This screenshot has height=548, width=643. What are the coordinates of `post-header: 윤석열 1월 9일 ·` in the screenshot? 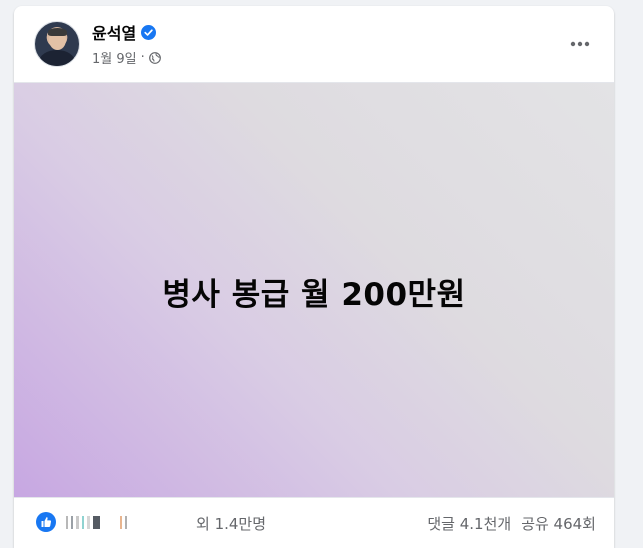 It's located at (314, 44).